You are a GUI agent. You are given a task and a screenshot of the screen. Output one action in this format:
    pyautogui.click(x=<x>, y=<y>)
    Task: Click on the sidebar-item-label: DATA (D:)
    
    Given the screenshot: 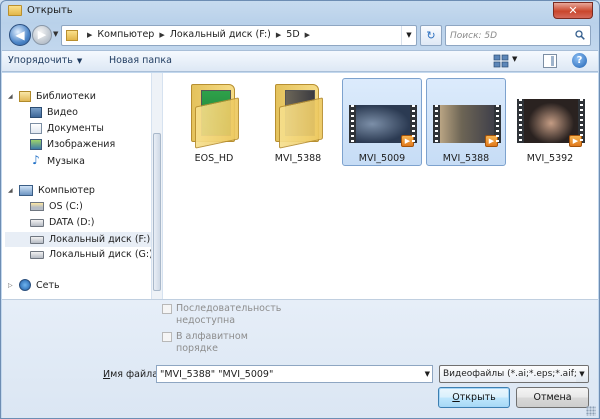 What is the action you would take?
    pyautogui.click(x=72, y=222)
    